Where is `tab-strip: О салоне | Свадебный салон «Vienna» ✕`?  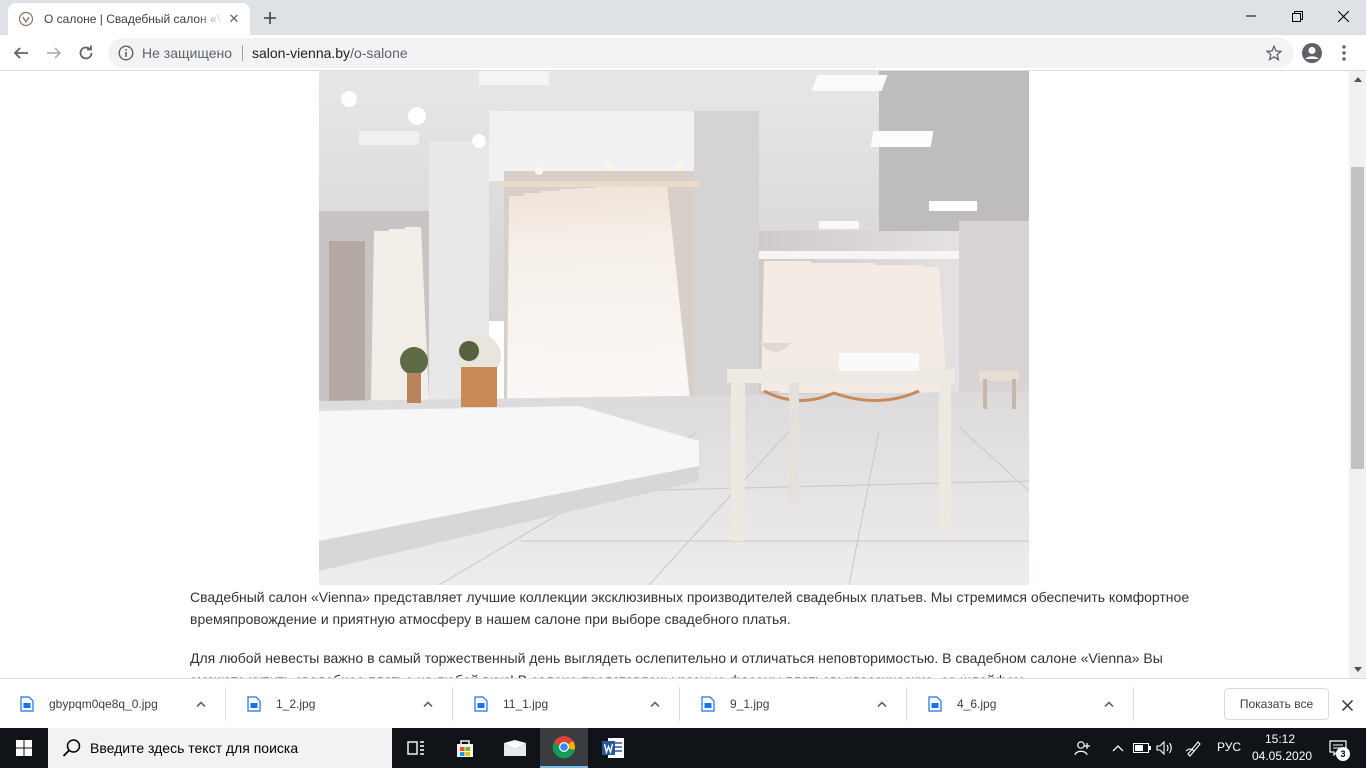
tab-strip: О салоне | Свадебный салон «Vienna» ✕ is located at coordinates (683, 17).